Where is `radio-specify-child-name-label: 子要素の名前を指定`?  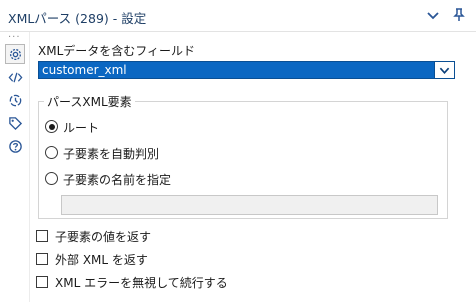
radio-specify-child-name-label: 子要素の名前を指定 is located at coordinates (117, 179).